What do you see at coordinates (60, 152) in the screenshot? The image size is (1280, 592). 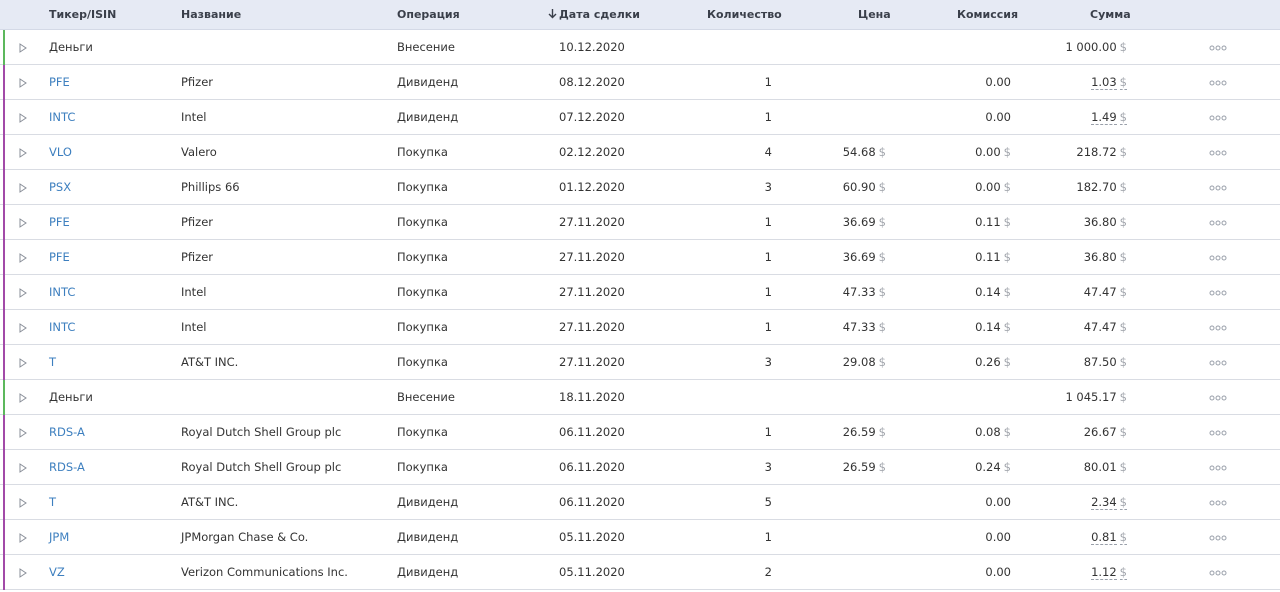 I see `ticker-cell: VLO` at bounding box center [60, 152].